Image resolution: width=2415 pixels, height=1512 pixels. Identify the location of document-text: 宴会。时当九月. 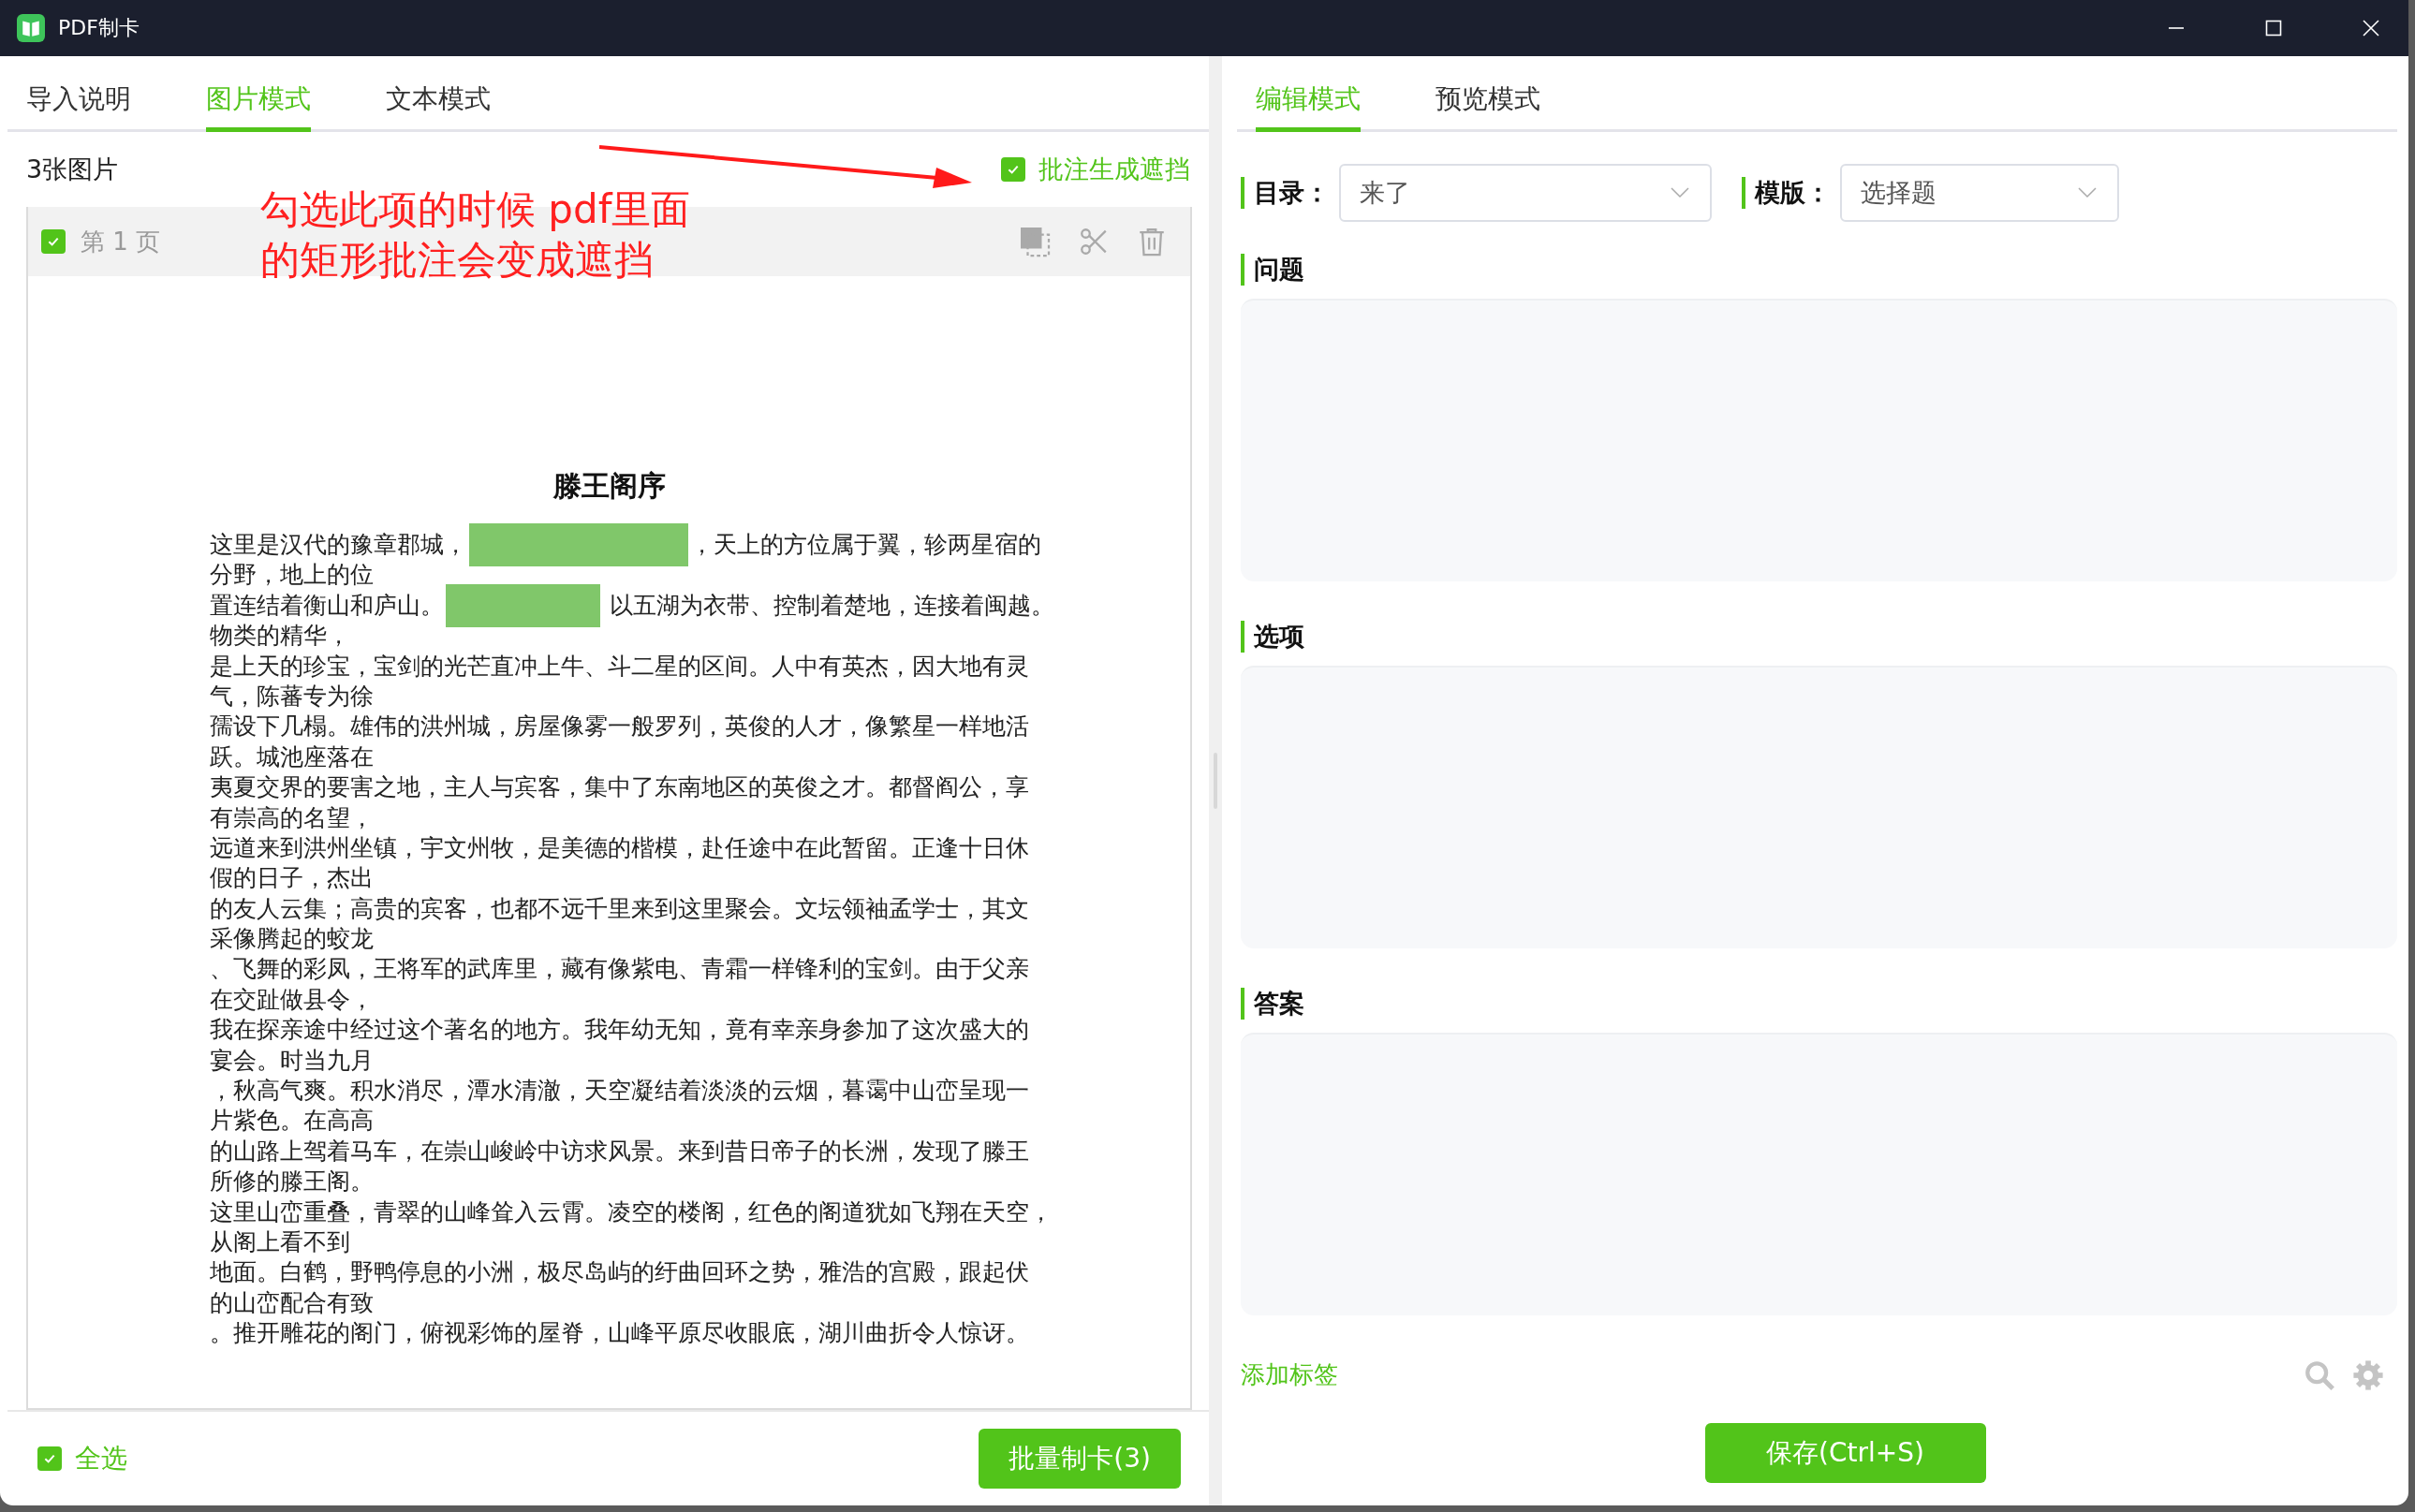
(292, 1060).